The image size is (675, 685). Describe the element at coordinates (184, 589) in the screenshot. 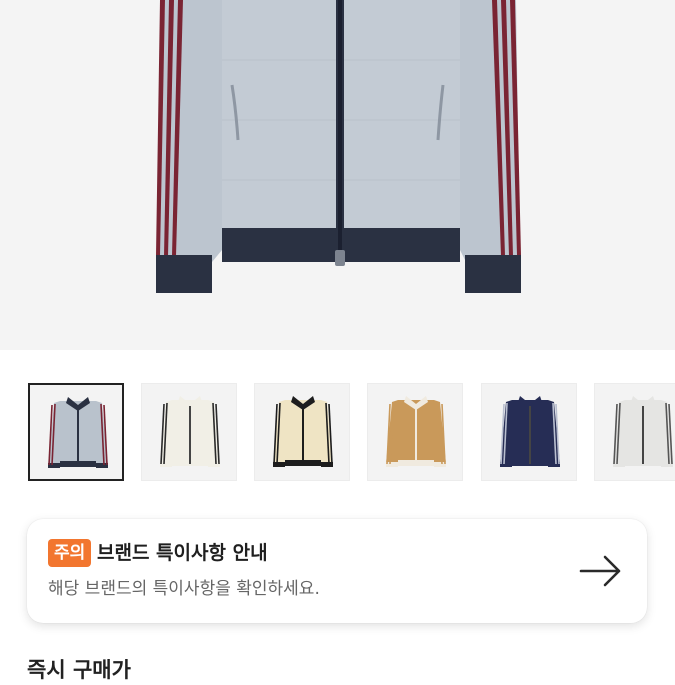

I see `notice-subtitle: 해당 브랜드의 특이사항을 확인하세요.` at that location.